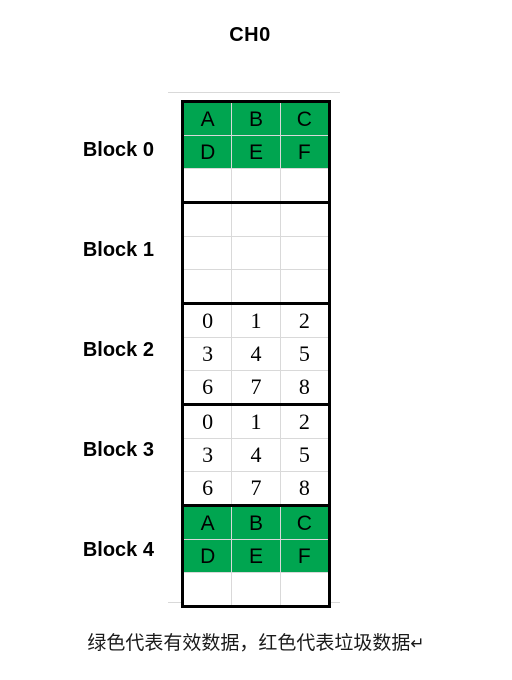 This screenshot has width=512, height=680. Describe the element at coordinates (118, 349) in the screenshot. I see `block-label: Block 2` at that location.